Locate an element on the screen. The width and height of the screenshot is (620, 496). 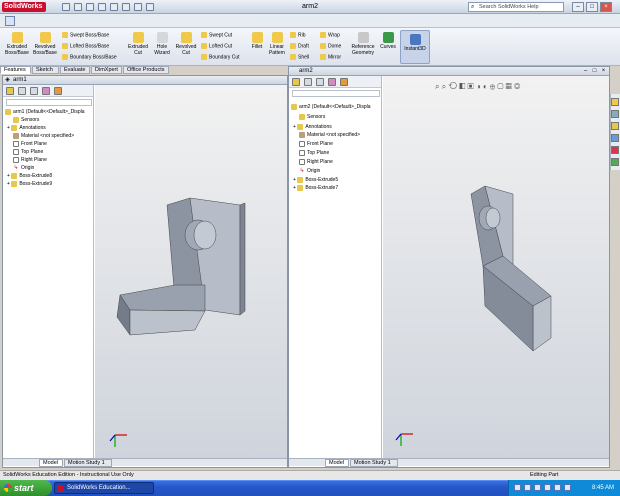
tree-item-boss-extrude5: + Boss-Extrude5 is located at coordinates (315, 180).